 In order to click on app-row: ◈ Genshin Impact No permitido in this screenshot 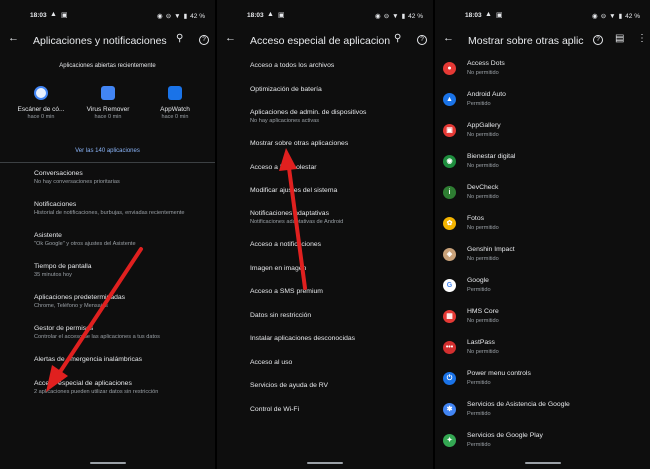, I will do `click(543, 259)`.